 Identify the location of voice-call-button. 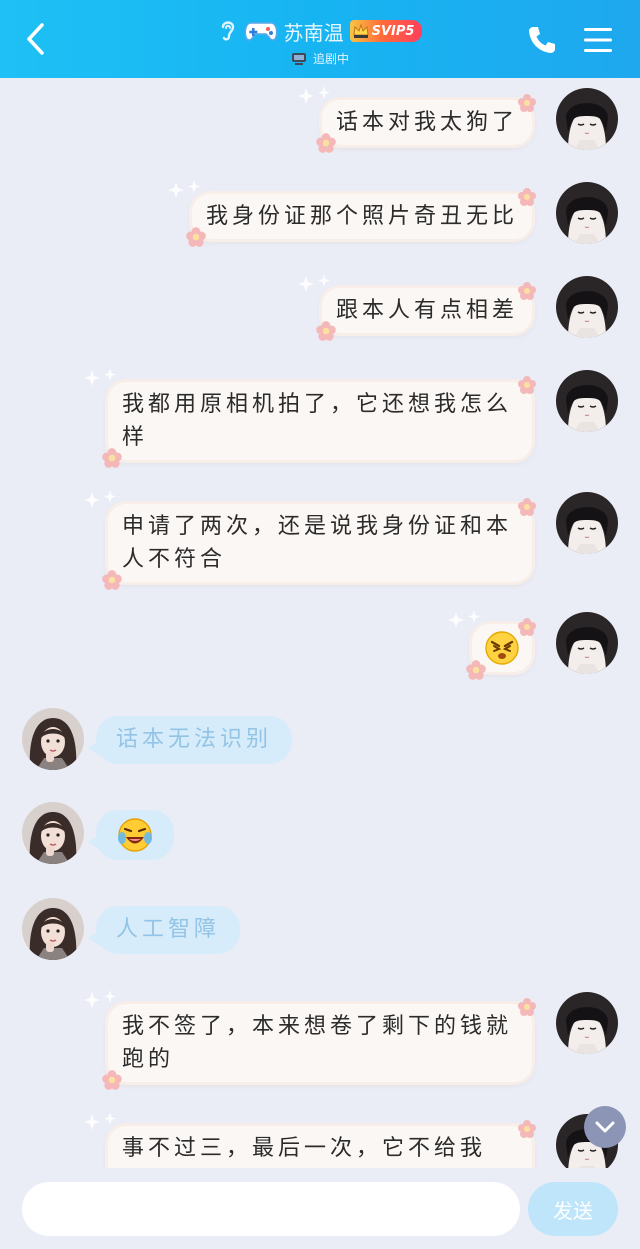
(542, 40).